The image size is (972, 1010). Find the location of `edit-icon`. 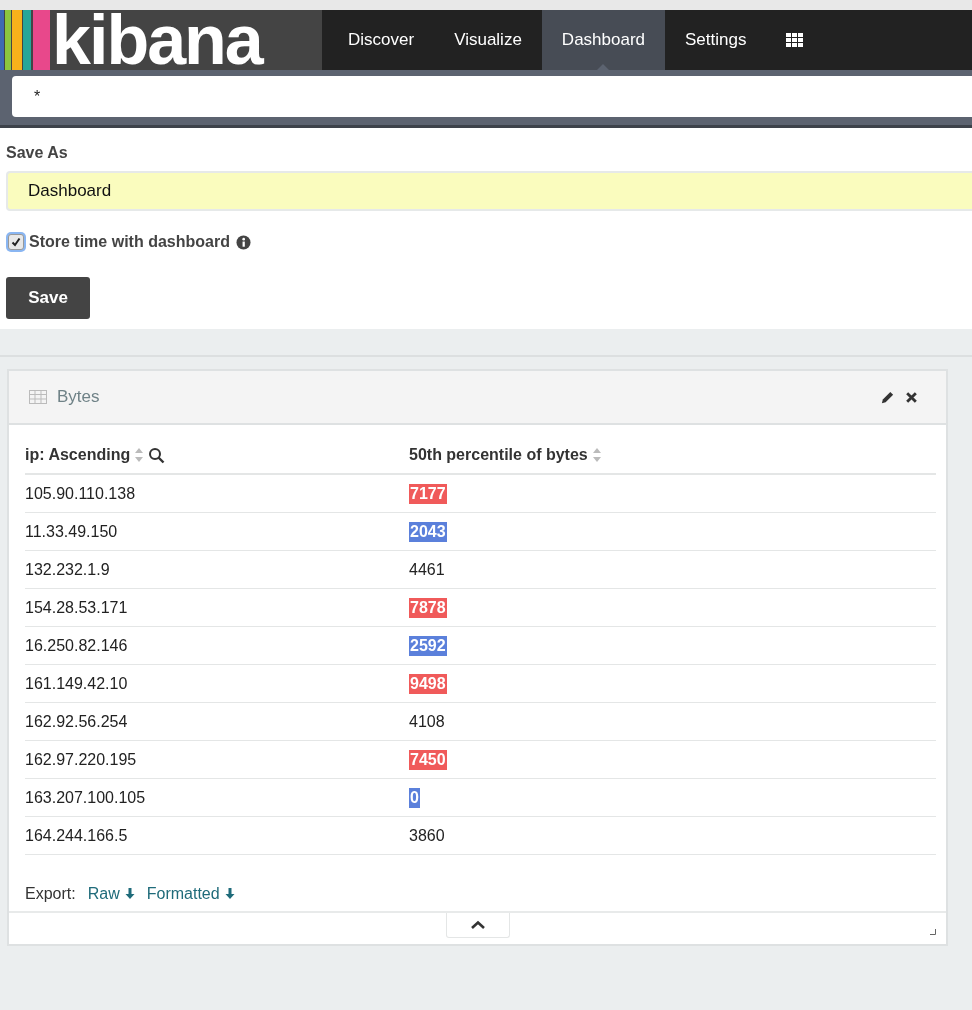

edit-icon is located at coordinates (887, 397).